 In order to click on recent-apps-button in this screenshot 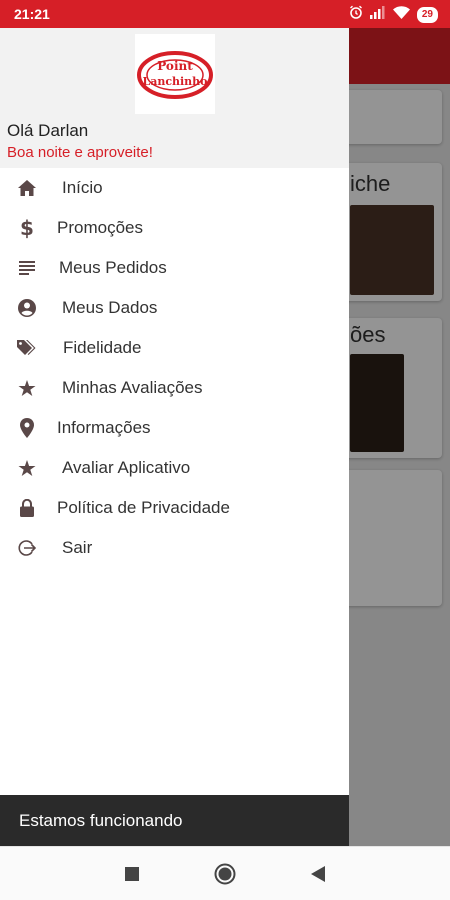, I will do `click(132, 874)`.